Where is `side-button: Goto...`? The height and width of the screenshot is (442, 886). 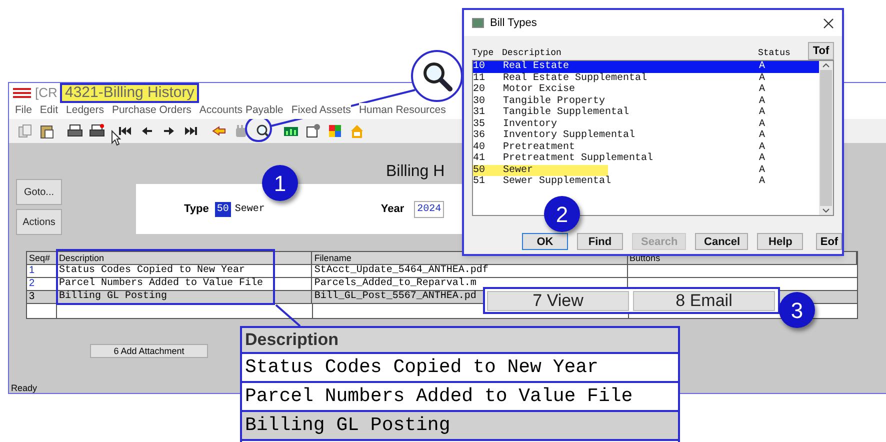 side-button: Goto... is located at coordinates (39, 192).